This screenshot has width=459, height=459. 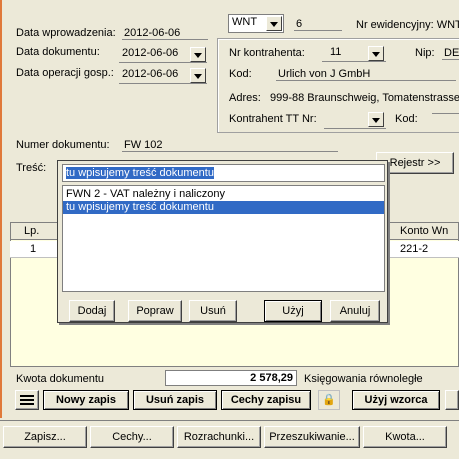 I want to click on data-dokumentu-value: 2012-06-06, so click(x=150, y=53).